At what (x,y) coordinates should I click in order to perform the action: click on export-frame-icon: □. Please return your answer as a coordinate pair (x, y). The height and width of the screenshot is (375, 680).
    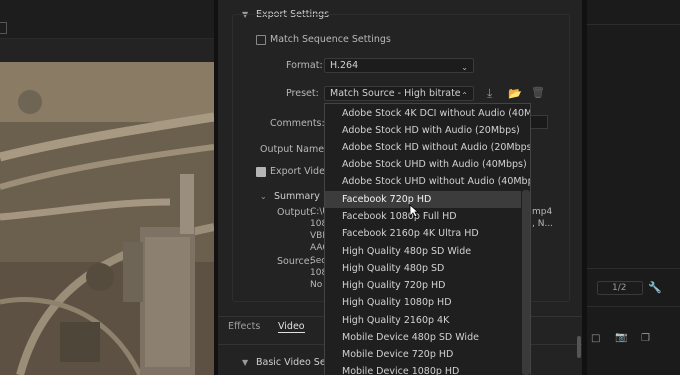
    Looking at the image, I should click on (595, 338).